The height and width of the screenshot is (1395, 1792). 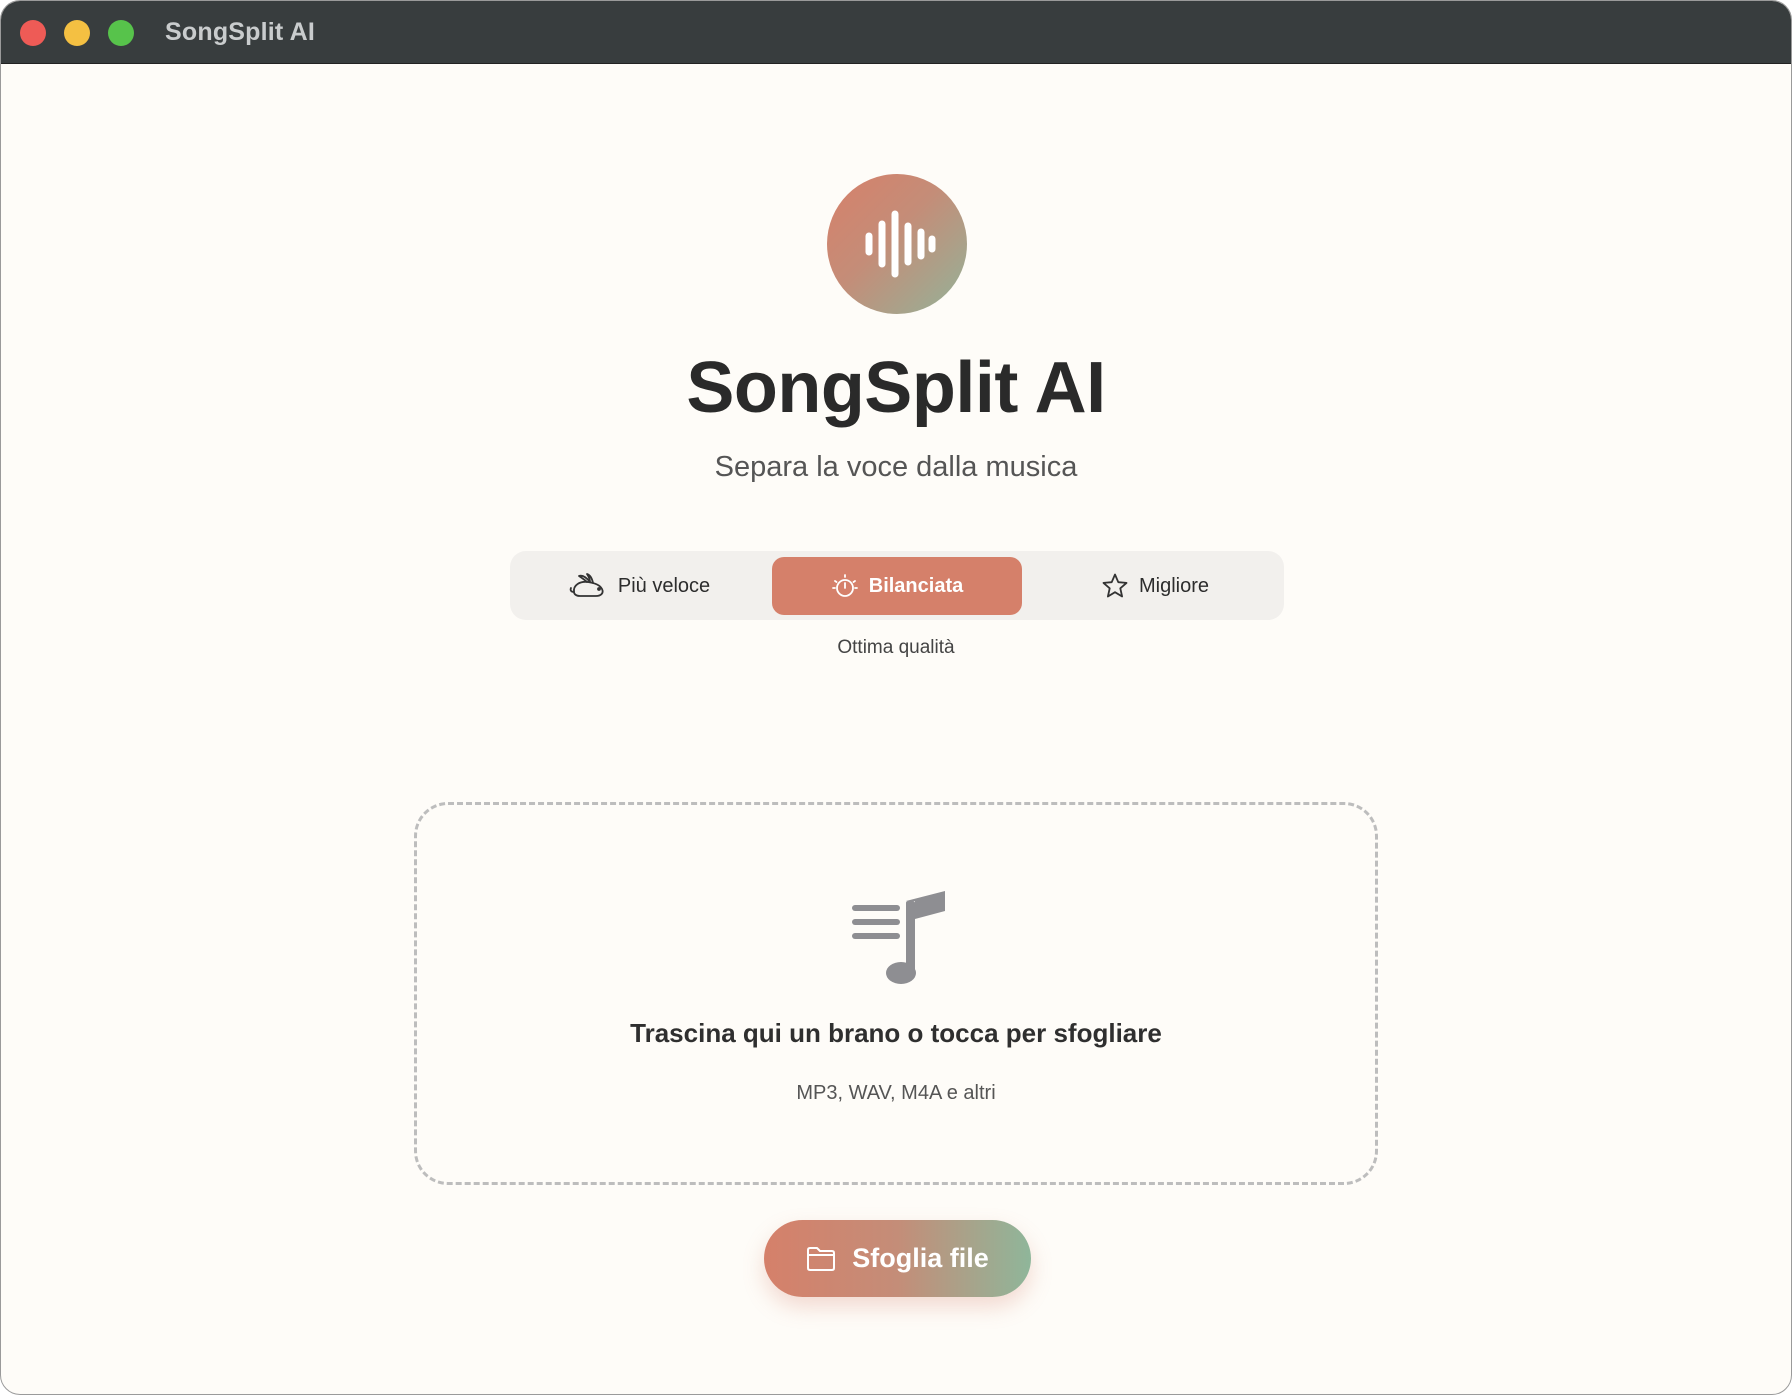 I want to click on star-icon, so click(x=1115, y=585).